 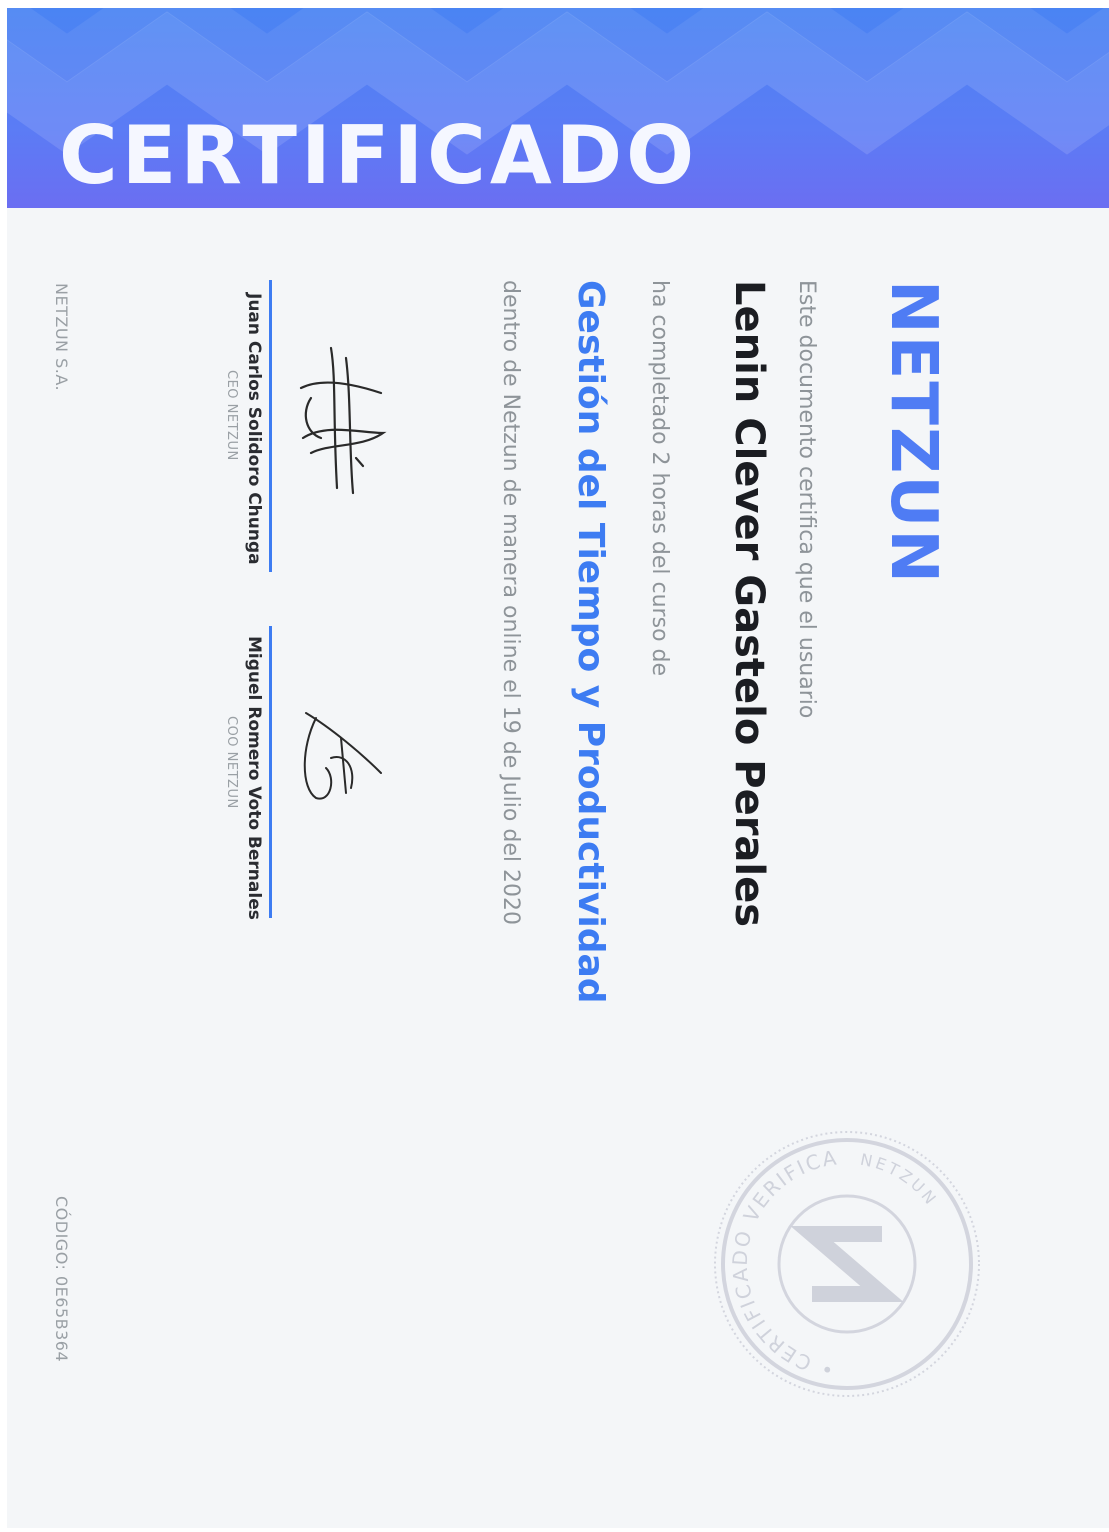 I want to click on signature-2-name: Miguel Romero Voto Bernales, so click(x=254, y=778).